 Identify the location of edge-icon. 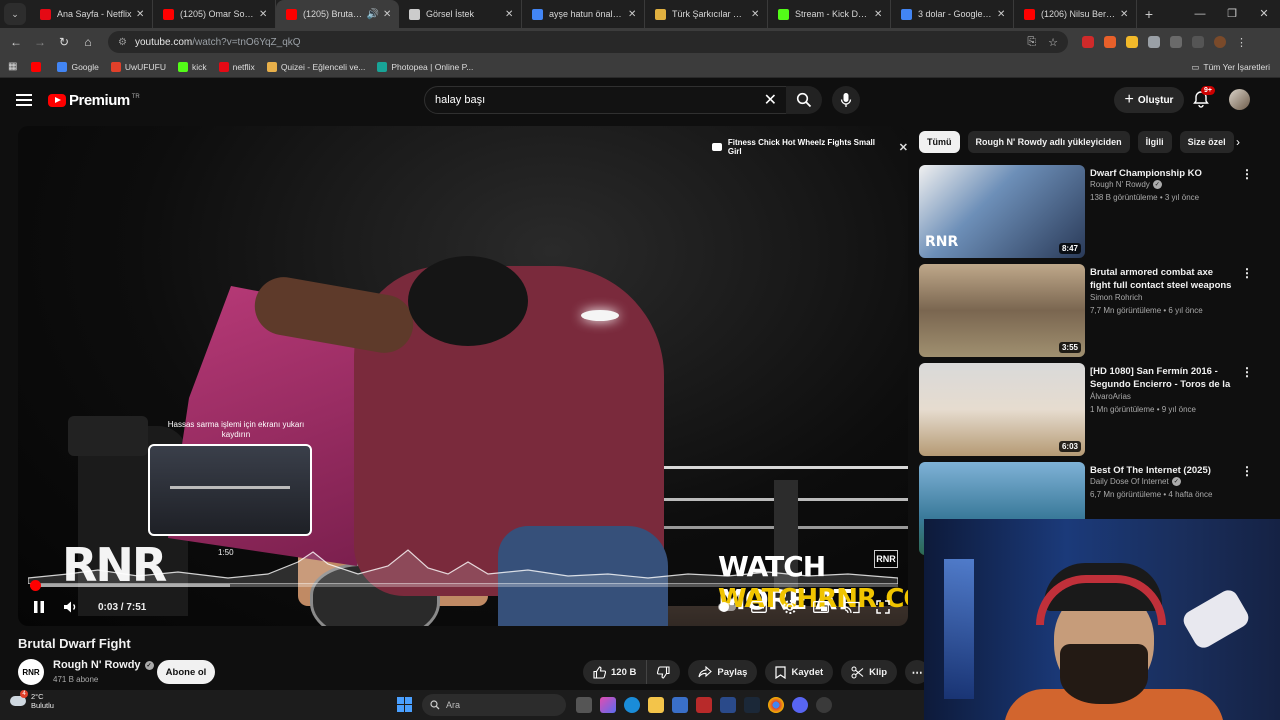
(632, 705).